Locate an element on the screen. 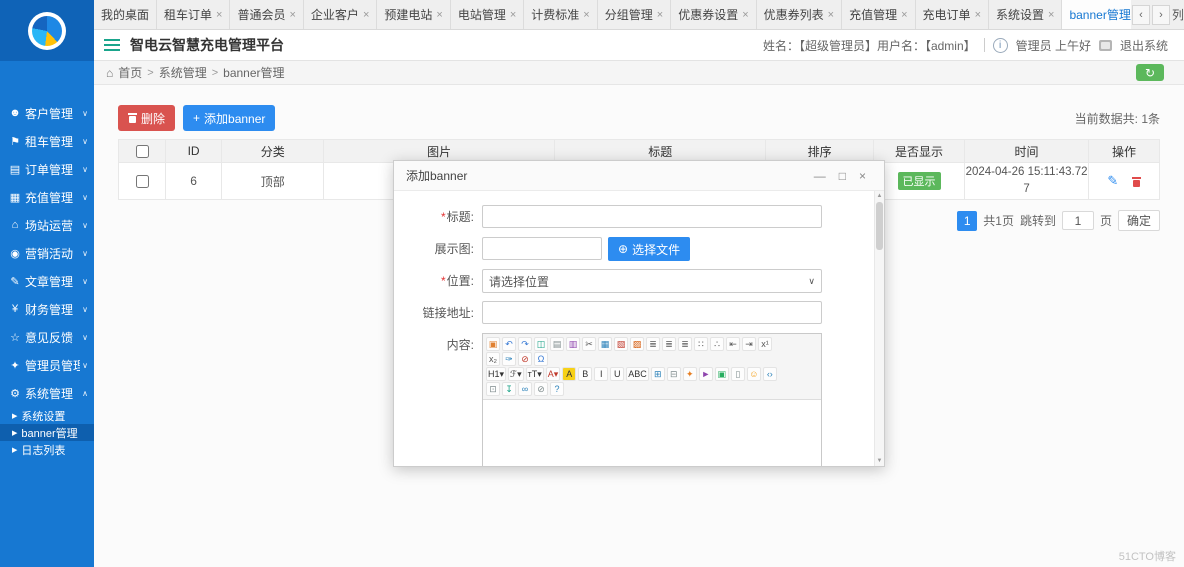  logout-button: 退出系统 is located at coordinates (1144, 45).